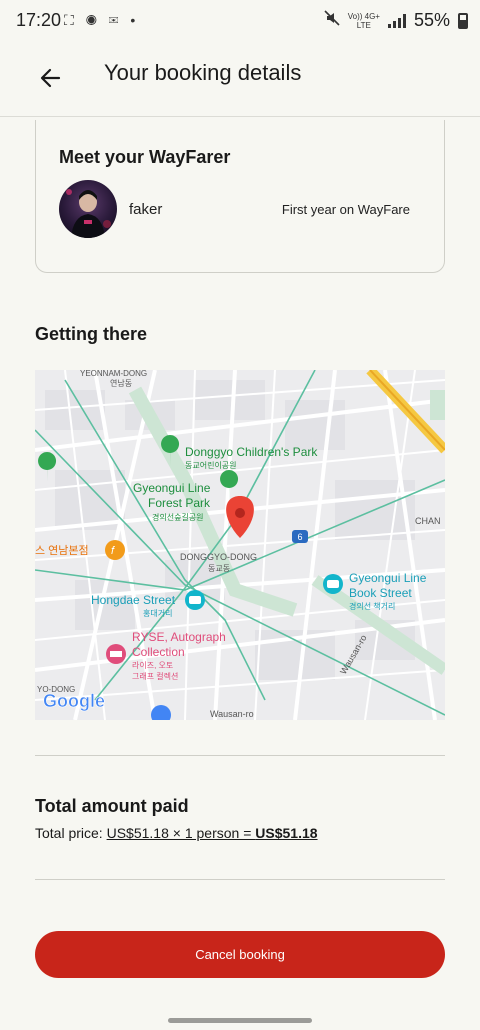 This screenshot has width=480, height=1030. What do you see at coordinates (211, 465) in the screenshot?
I see `map-label-park1-kr: 동교어린이공원` at bounding box center [211, 465].